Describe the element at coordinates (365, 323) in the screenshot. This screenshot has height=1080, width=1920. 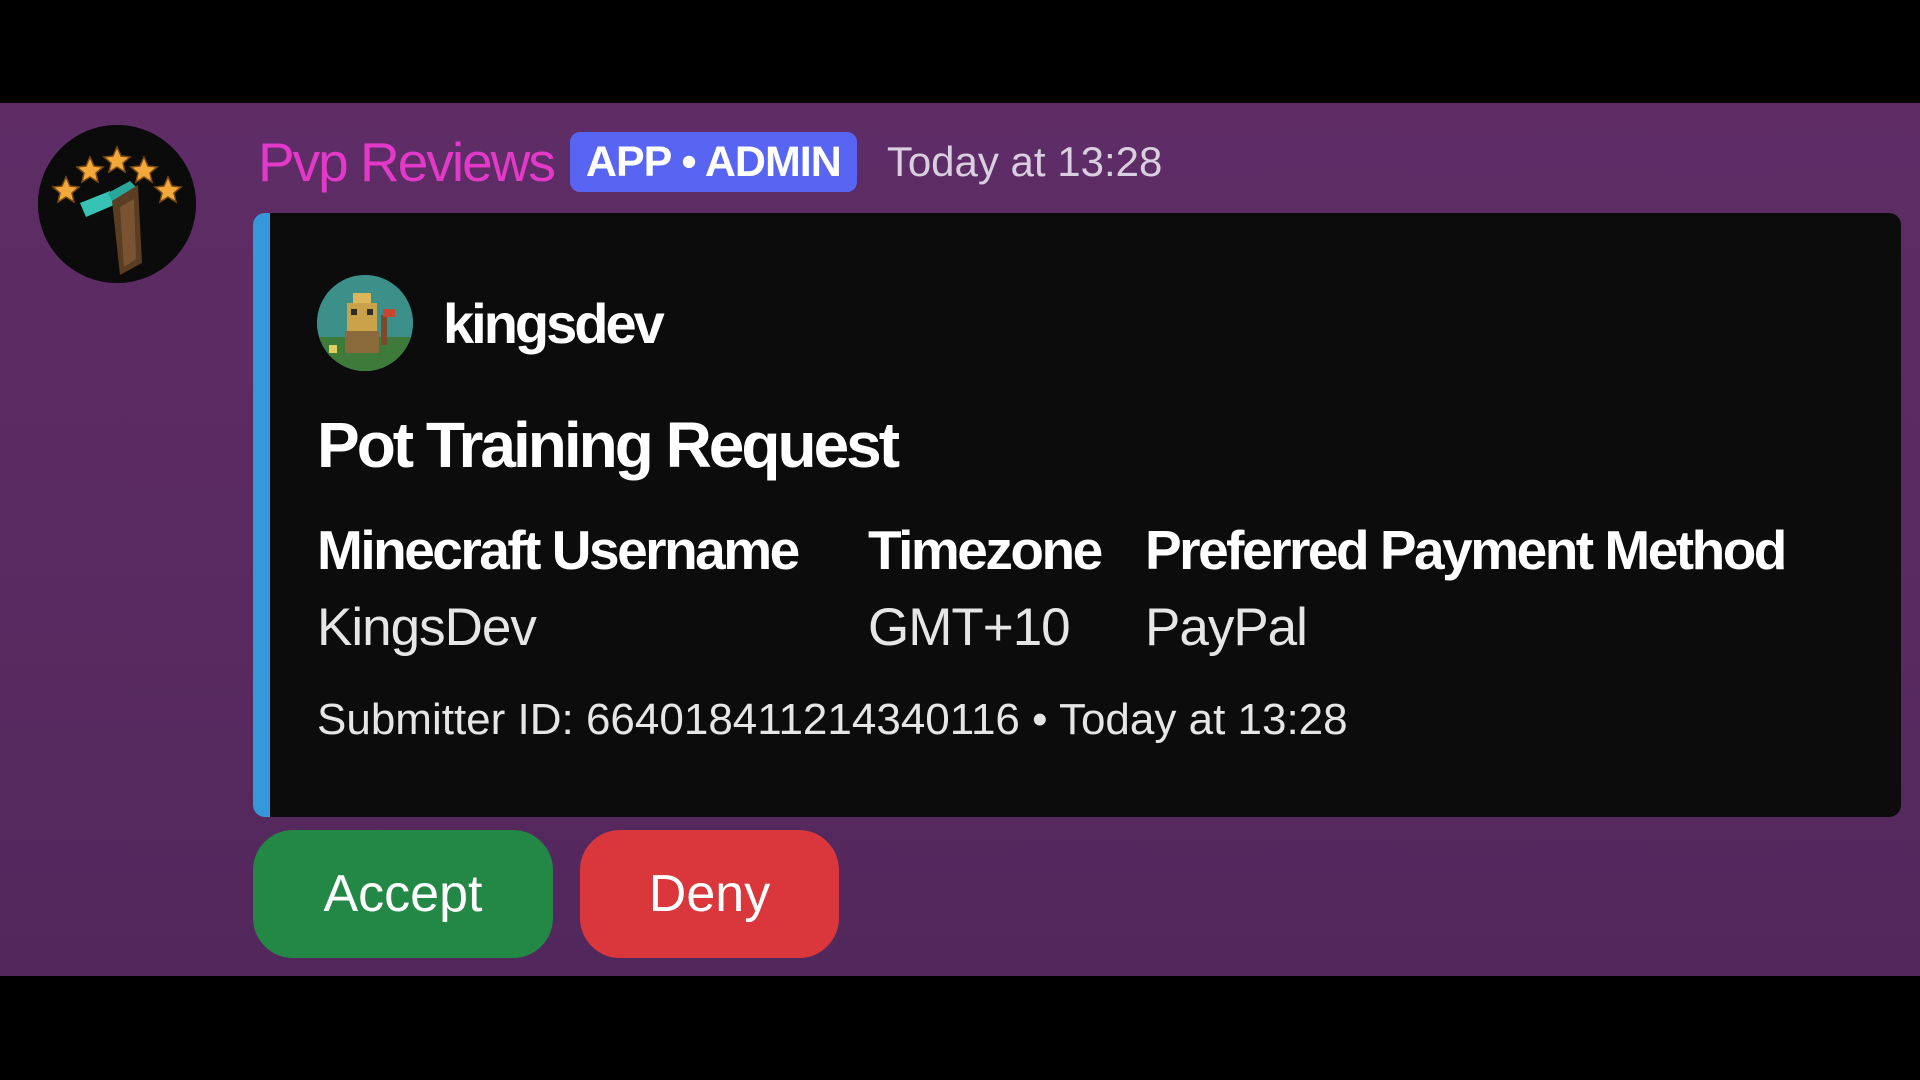
I see `author-avatar-icon` at that location.